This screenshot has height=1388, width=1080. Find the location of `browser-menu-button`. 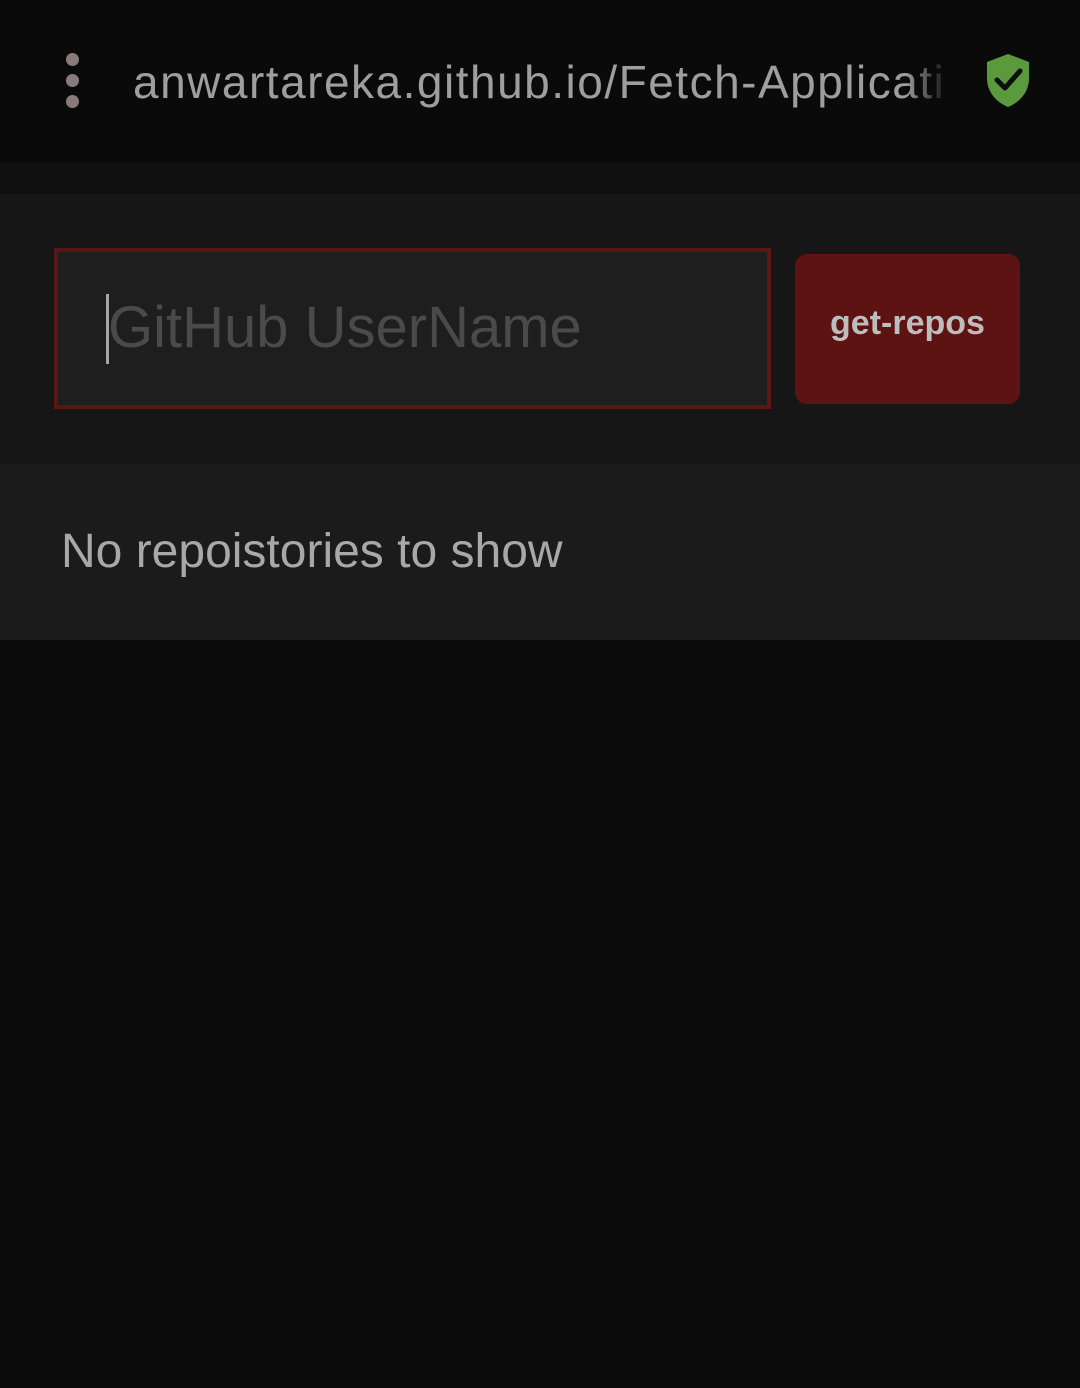

browser-menu-button is located at coordinates (72, 80).